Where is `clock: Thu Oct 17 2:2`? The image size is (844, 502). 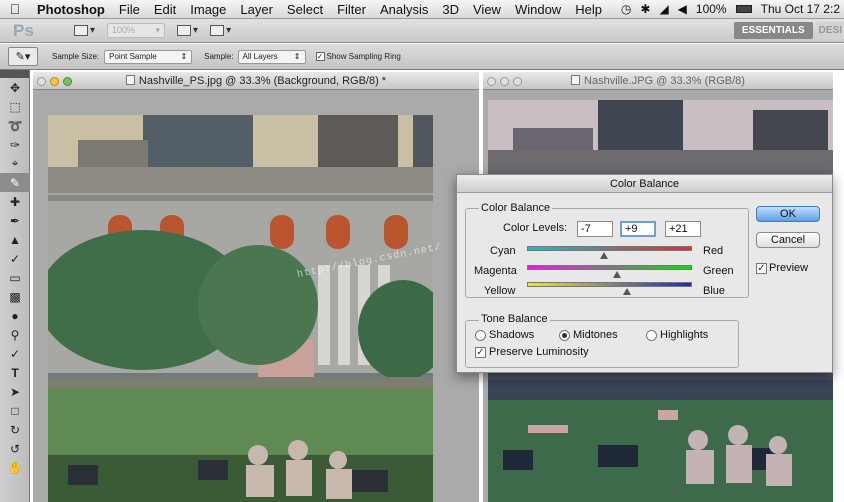 clock: Thu Oct 17 2:2 is located at coordinates (800, 9).